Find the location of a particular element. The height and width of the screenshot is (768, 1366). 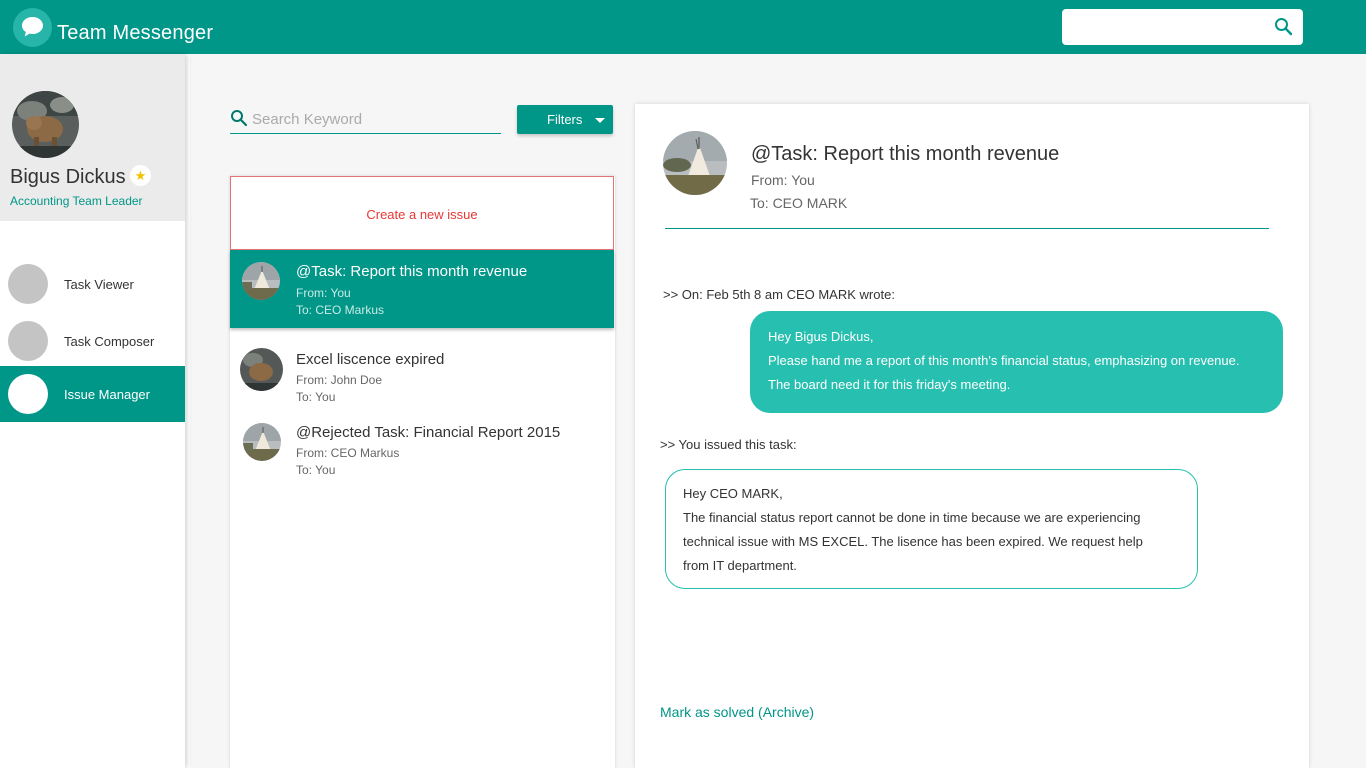

issue-title: Excel liscence expired is located at coordinates (370, 359).